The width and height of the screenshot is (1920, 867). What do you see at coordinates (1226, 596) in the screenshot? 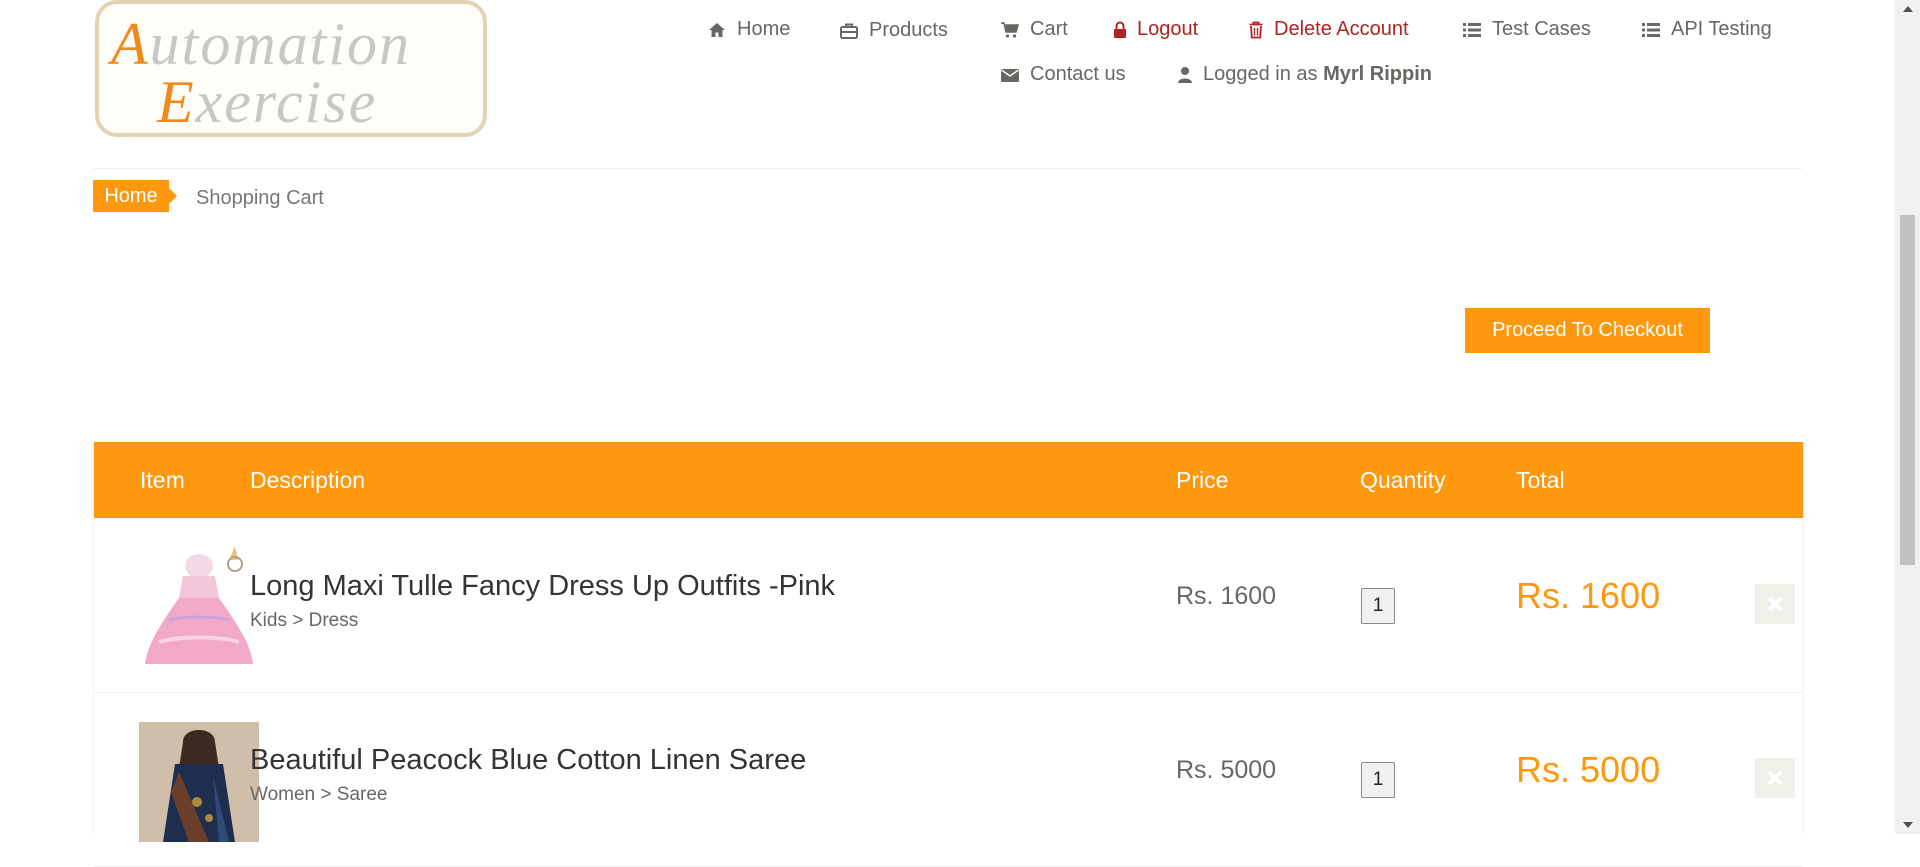
I see `product-price: Rs. 1600` at bounding box center [1226, 596].